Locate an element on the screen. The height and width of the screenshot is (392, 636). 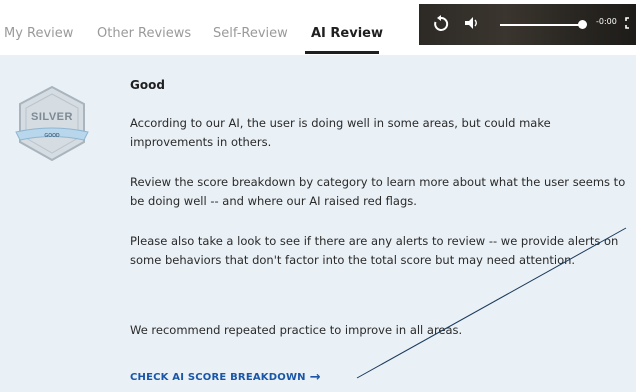
silver-good-badge-icon: SILVER GOOD is located at coordinates (52, 123).